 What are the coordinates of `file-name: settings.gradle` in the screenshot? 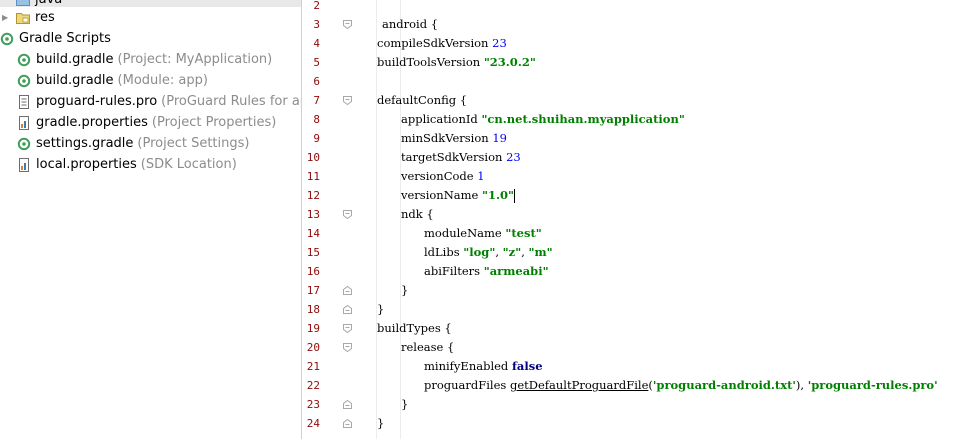 It's located at (85, 143).